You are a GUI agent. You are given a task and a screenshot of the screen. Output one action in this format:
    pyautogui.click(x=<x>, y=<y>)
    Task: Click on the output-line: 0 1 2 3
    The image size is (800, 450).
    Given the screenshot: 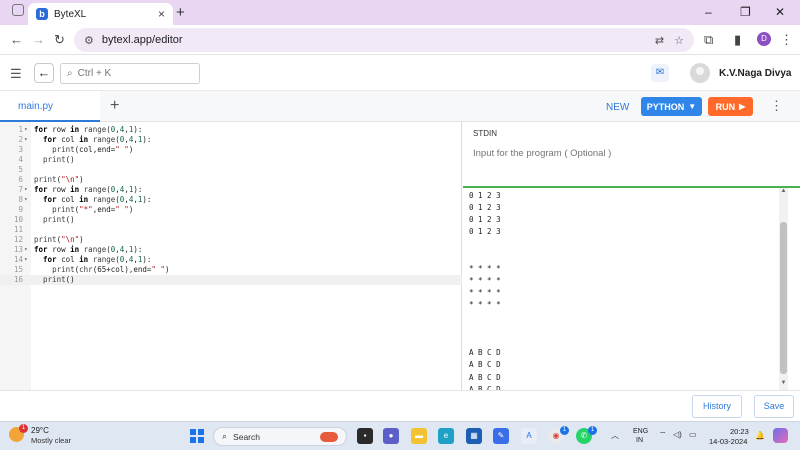 What is the action you would take?
    pyautogui.click(x=485, y=232)
    